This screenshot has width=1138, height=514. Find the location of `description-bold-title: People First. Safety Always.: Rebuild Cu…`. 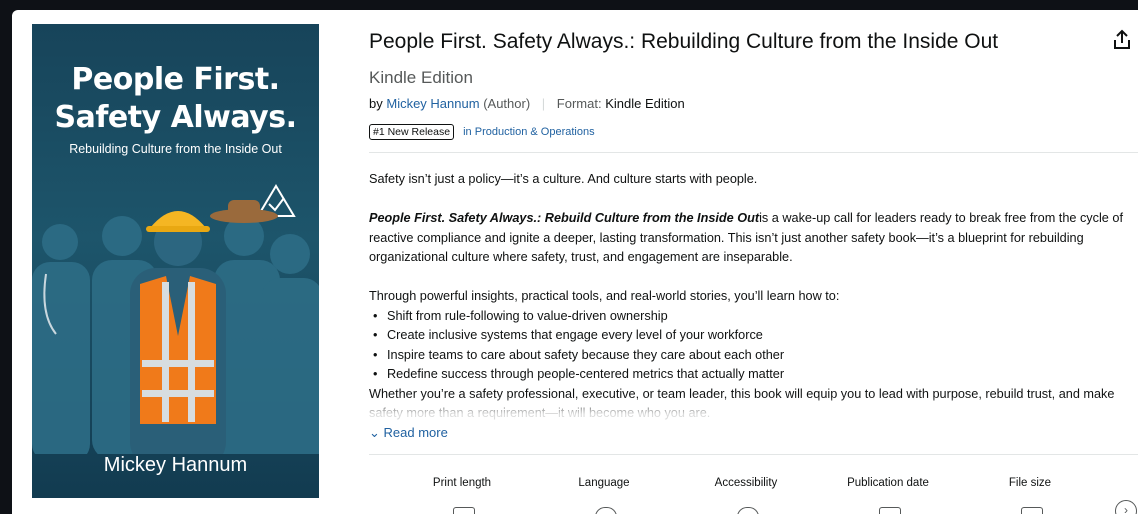

description-bold-title: People First. Safety Always.: Rebuild Cu… is located at coordinates (564, 218).